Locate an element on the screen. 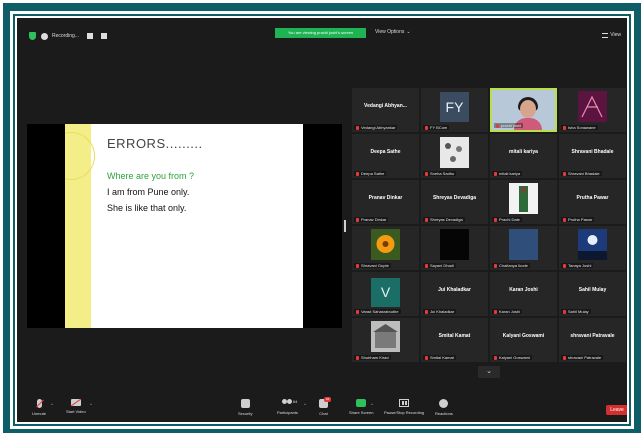  participant-tile: Shreyas Devadiga Shreyas Devadiga is located at coordinates (454, 202).